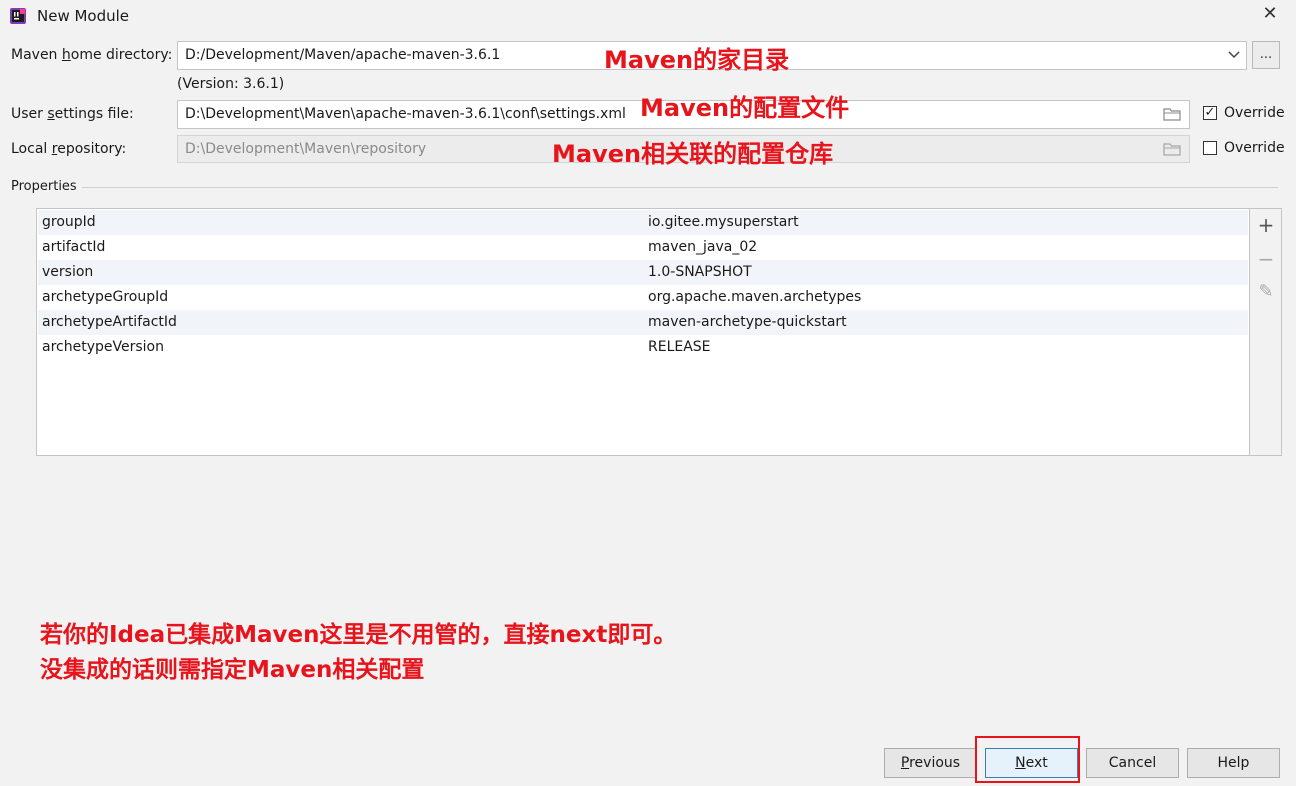  I want to click on annotation-note-line1: 若你的Idea已集成Maven这里是不用管的，直接next即可。, so click(358, 635).